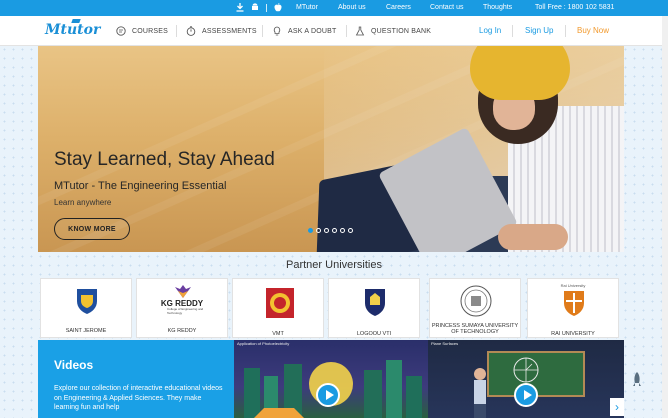  What do you see at coordinates (352, 7) in the screenshot?
I see `topbar-link-about: About us` at bounding box center [352, 7].